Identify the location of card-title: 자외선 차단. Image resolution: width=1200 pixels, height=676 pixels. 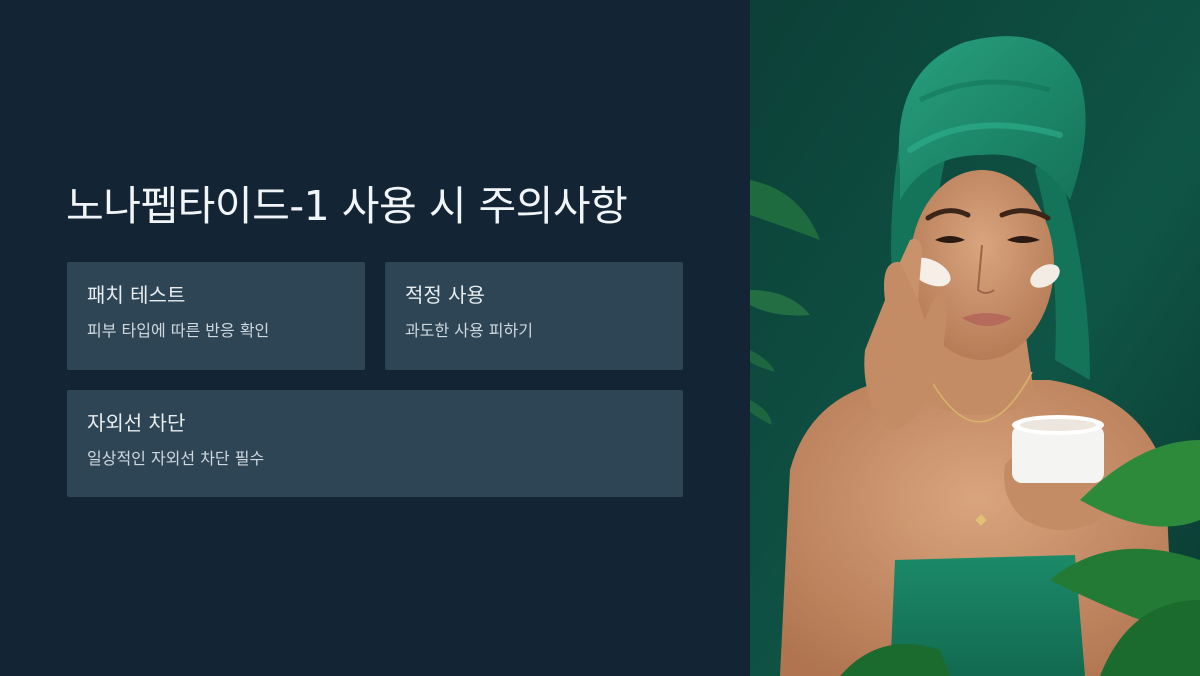
(136, 423).